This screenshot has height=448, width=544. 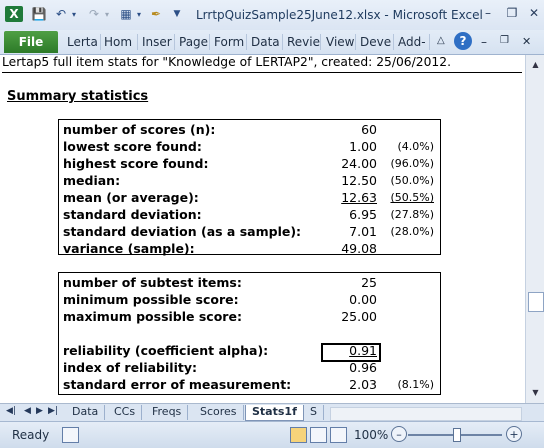 What do you see at coordinates (535, 64) in the screenshot?
I see `scroll-up-icon: ▲` at bounding box center [535, 64].